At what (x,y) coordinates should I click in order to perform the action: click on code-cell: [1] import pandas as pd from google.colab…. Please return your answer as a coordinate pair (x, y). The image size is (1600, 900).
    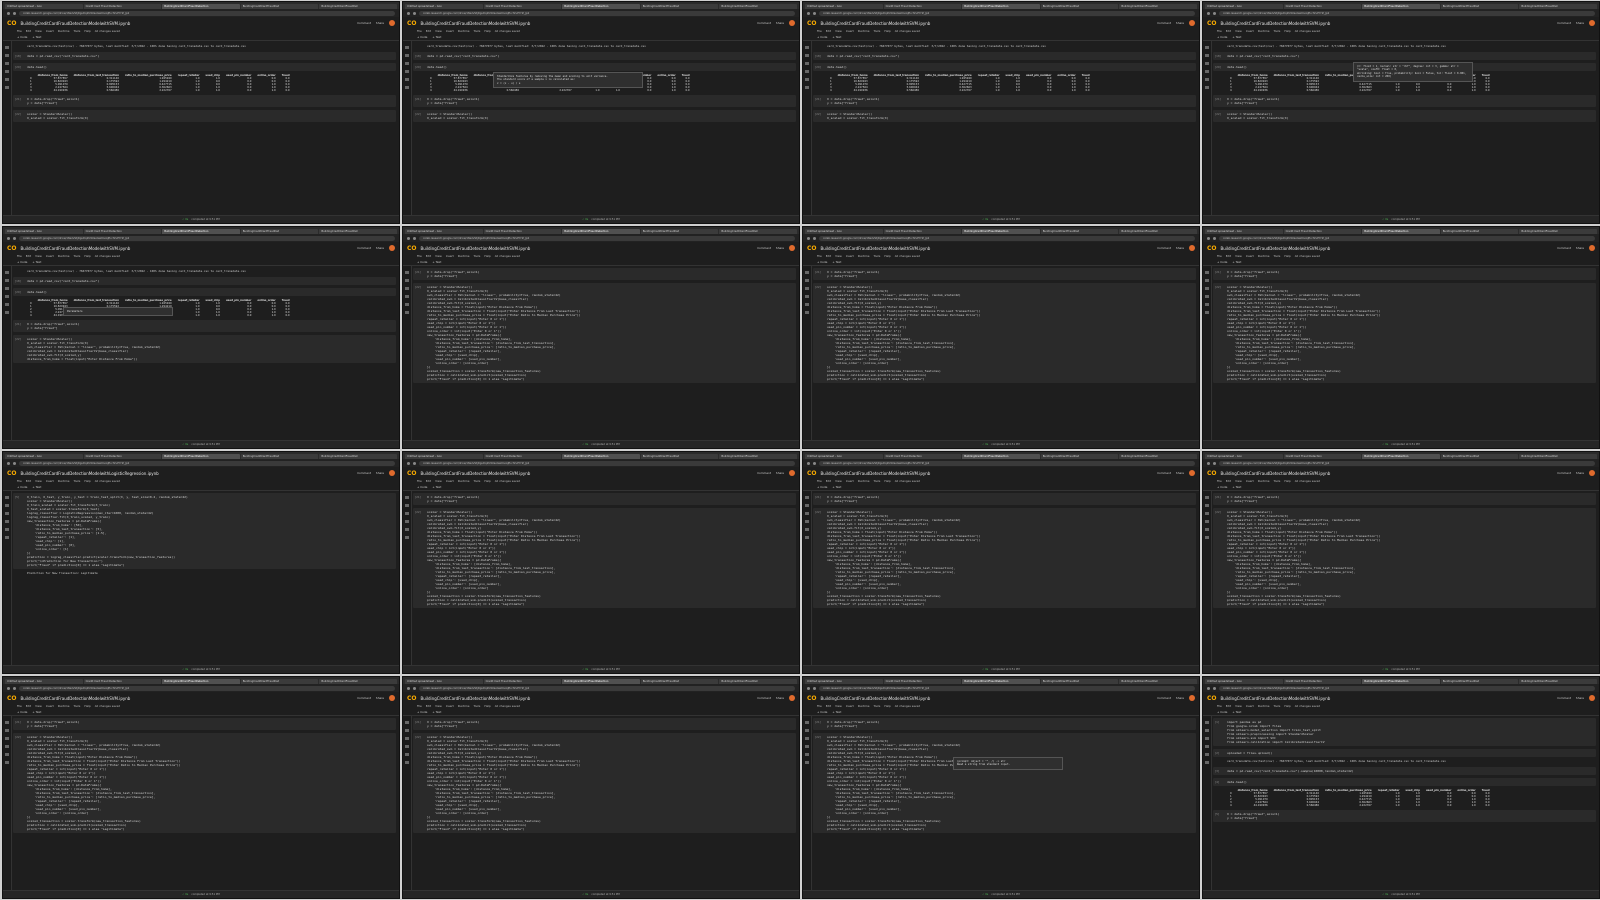
    Looking at the image, I should click on (1404, 732).